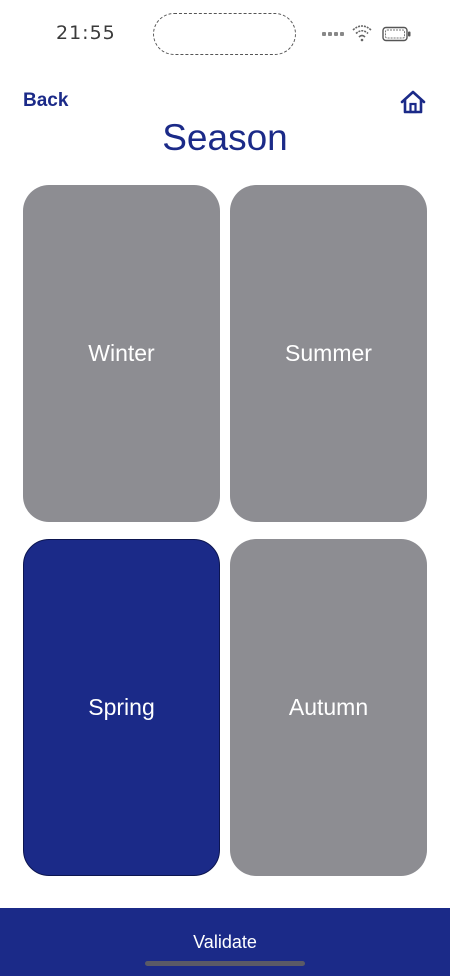 This screenshot has height=976, width=450. I want to click on wifi-icon, so click(362, 33).